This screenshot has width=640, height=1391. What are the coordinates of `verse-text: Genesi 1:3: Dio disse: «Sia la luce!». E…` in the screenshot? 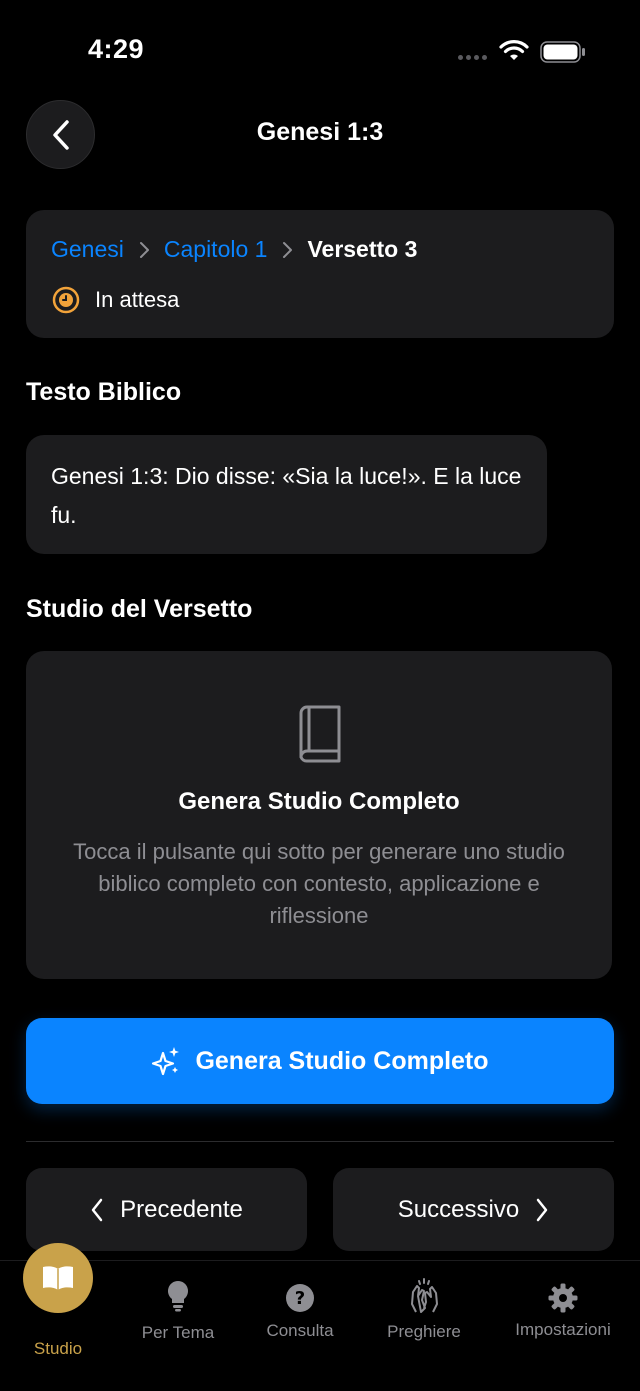 It's located at (286, 494).